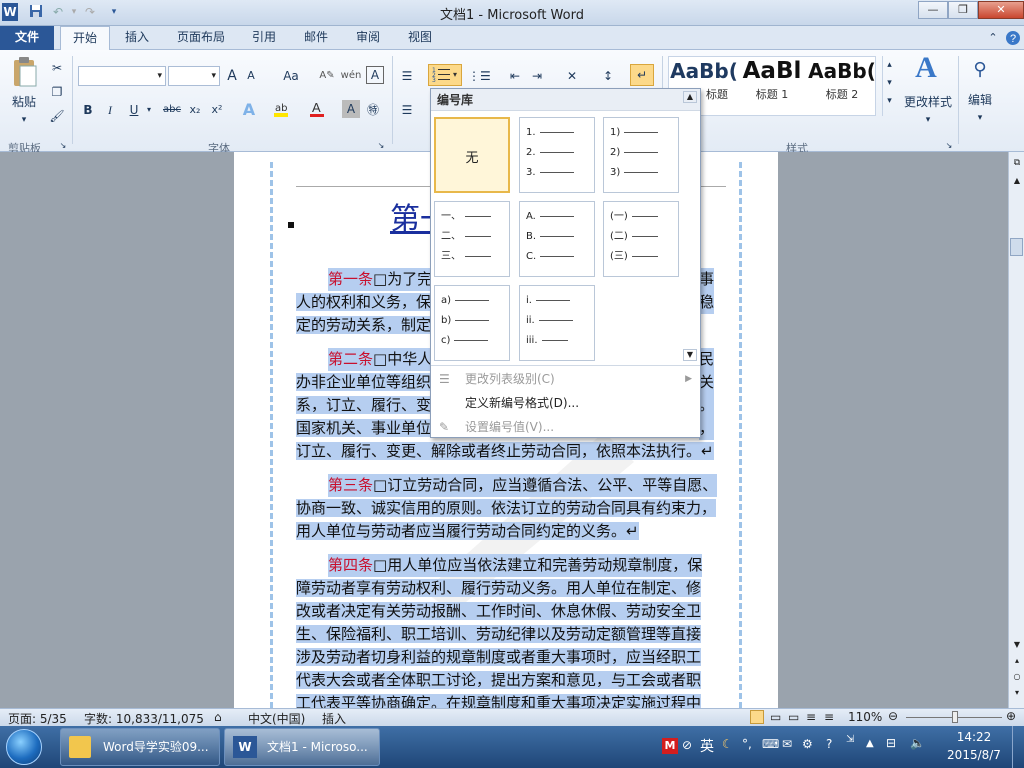 Image resolution: width=1024 pixels, height=768 pixels. Describe the element at coordinates (317, 112) in the screenshot. I see `font-color-icon: A` at that location.